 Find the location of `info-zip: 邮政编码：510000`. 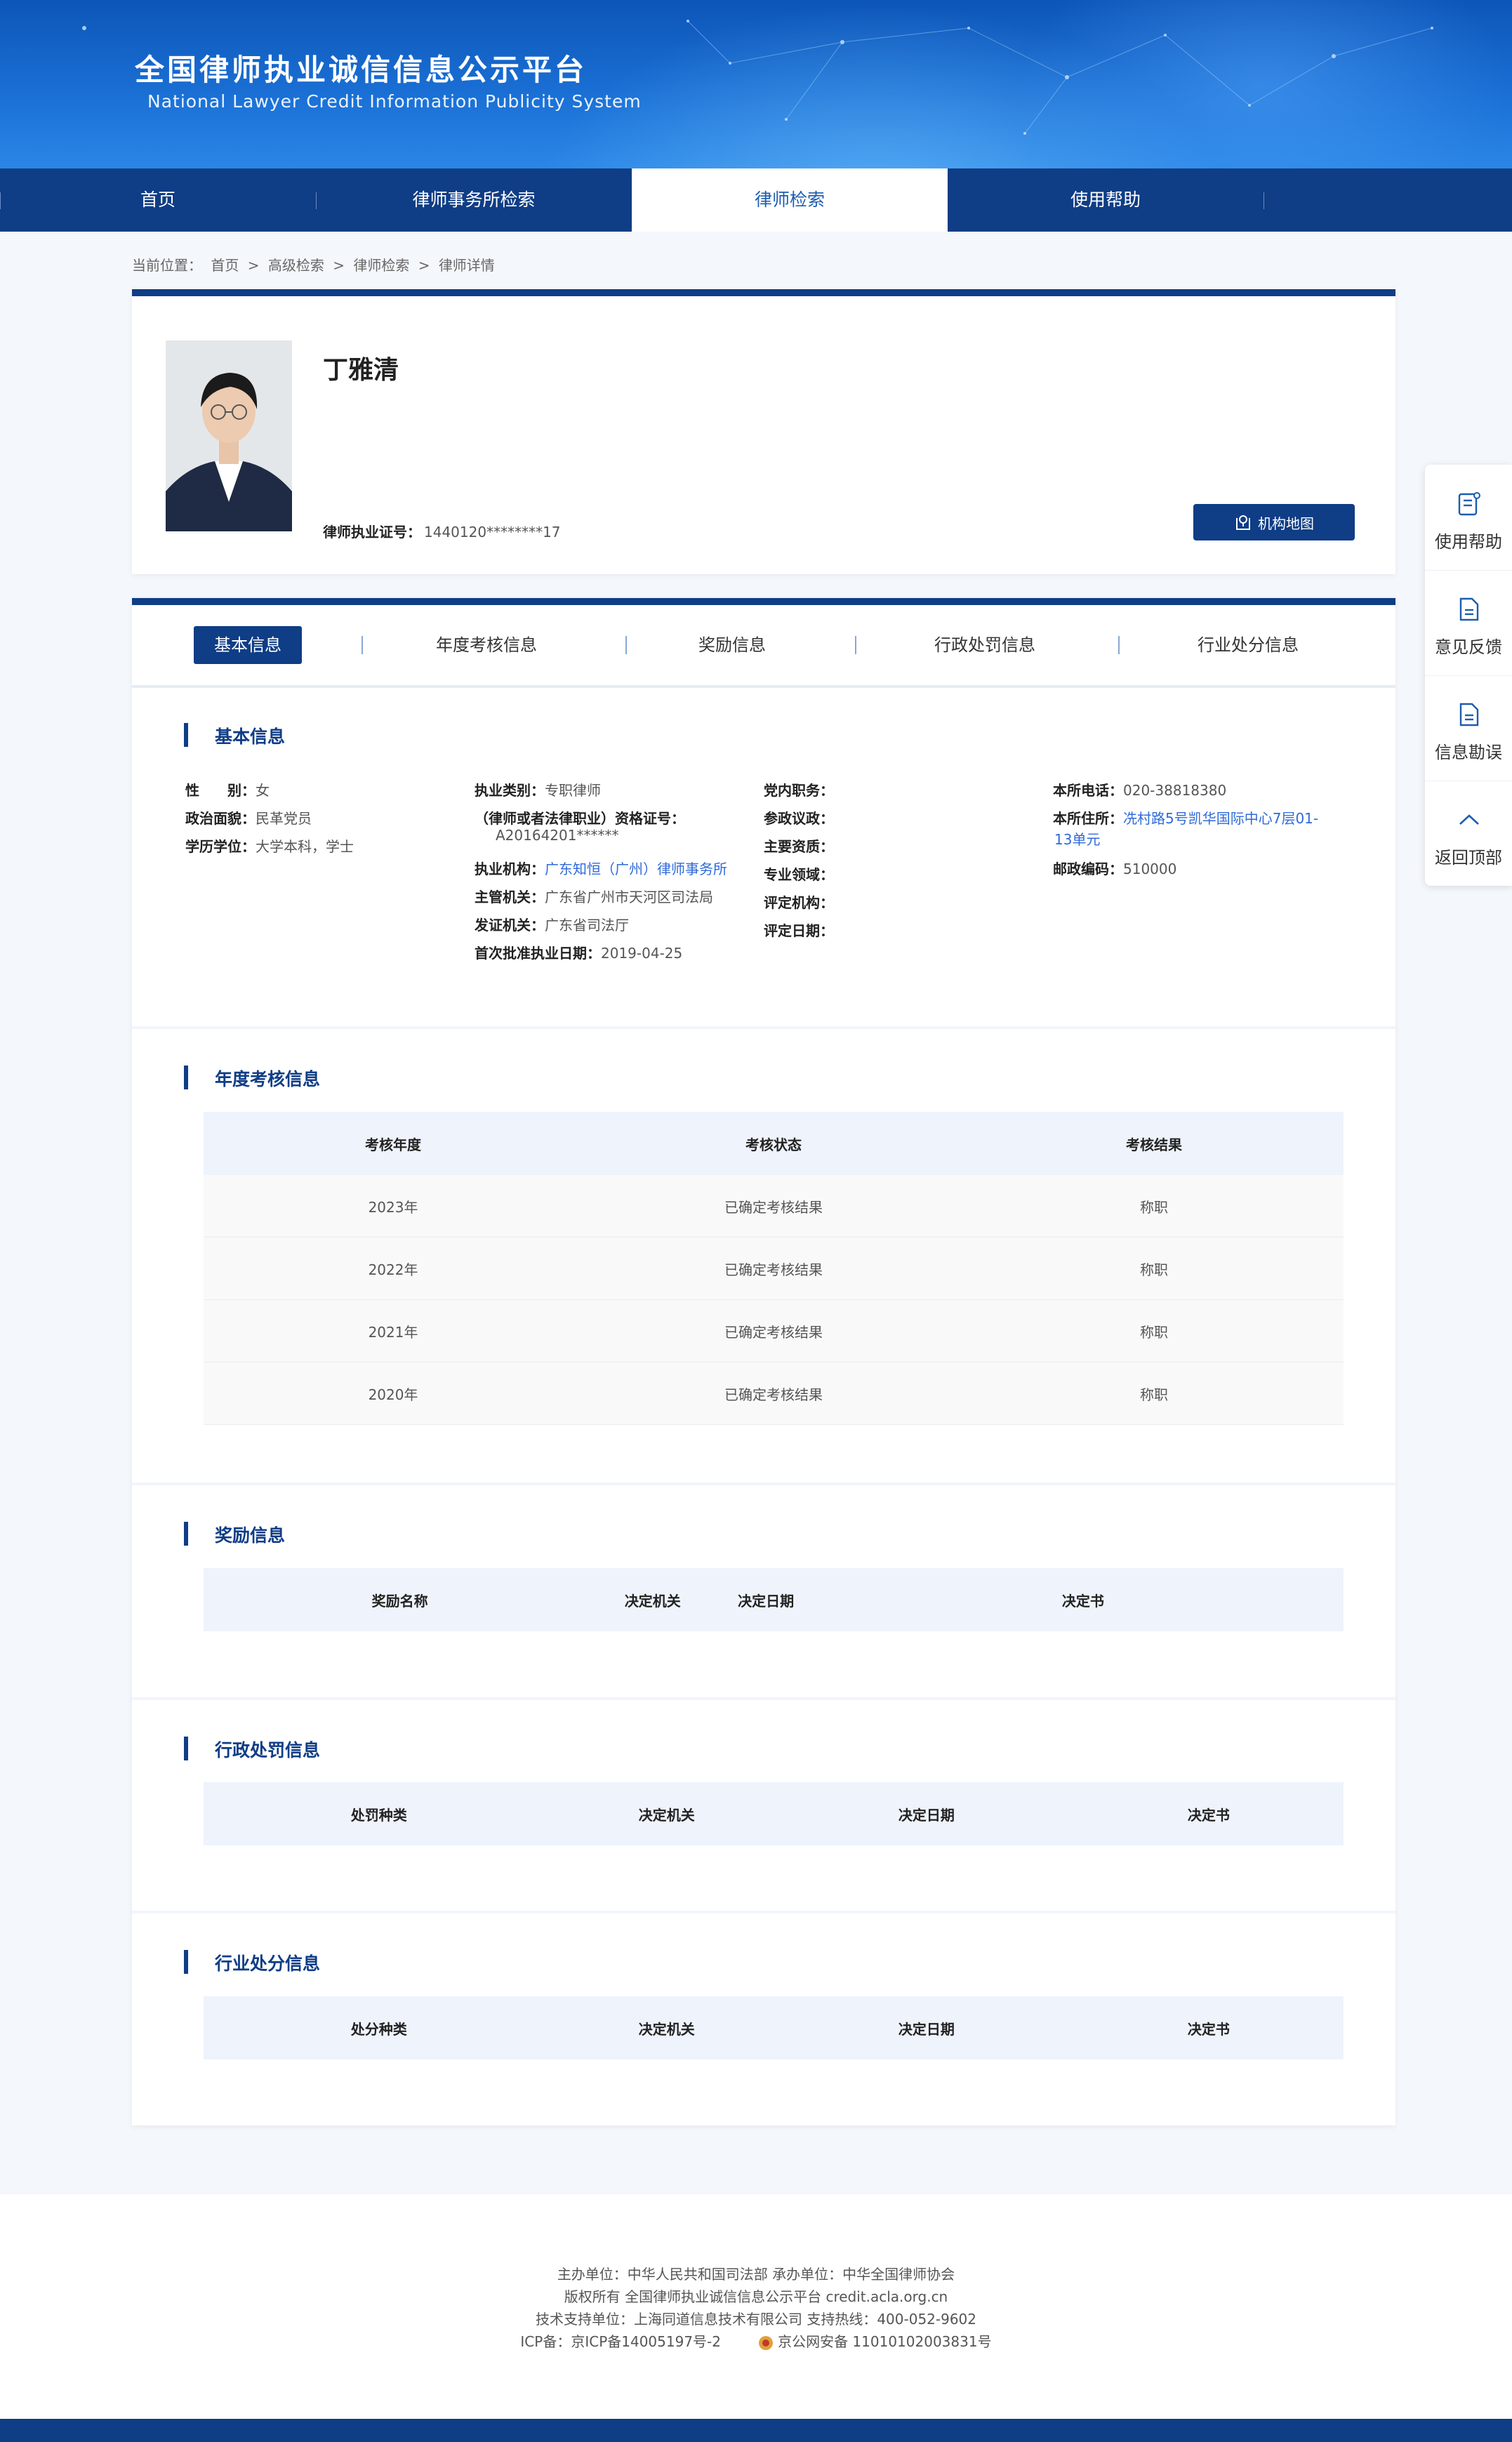

info-zip: 邮政编码：510000 is located at coordinates (1114, 868).